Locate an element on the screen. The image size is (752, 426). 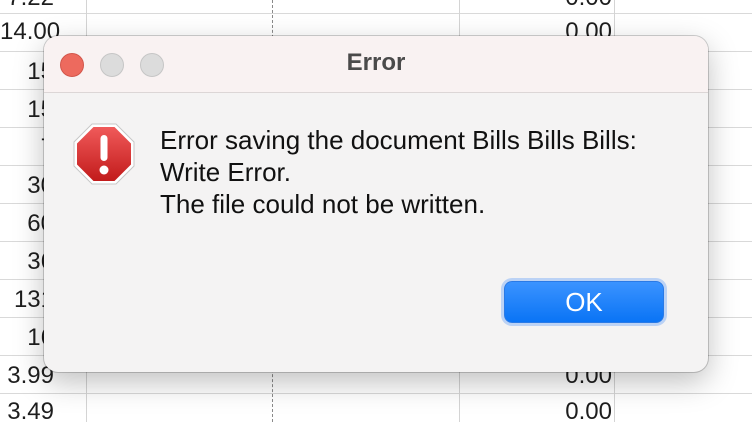
dialog-titlebar: Error is located at coordinates (376, 64).